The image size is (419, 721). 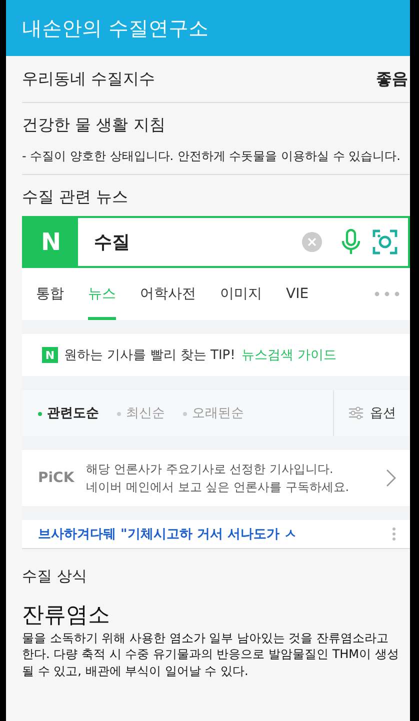 What do you see at coordinates (55, 576) in the screenshot?
I see `knowledge-title: 수질 상식` at bounding box center [55, 576].